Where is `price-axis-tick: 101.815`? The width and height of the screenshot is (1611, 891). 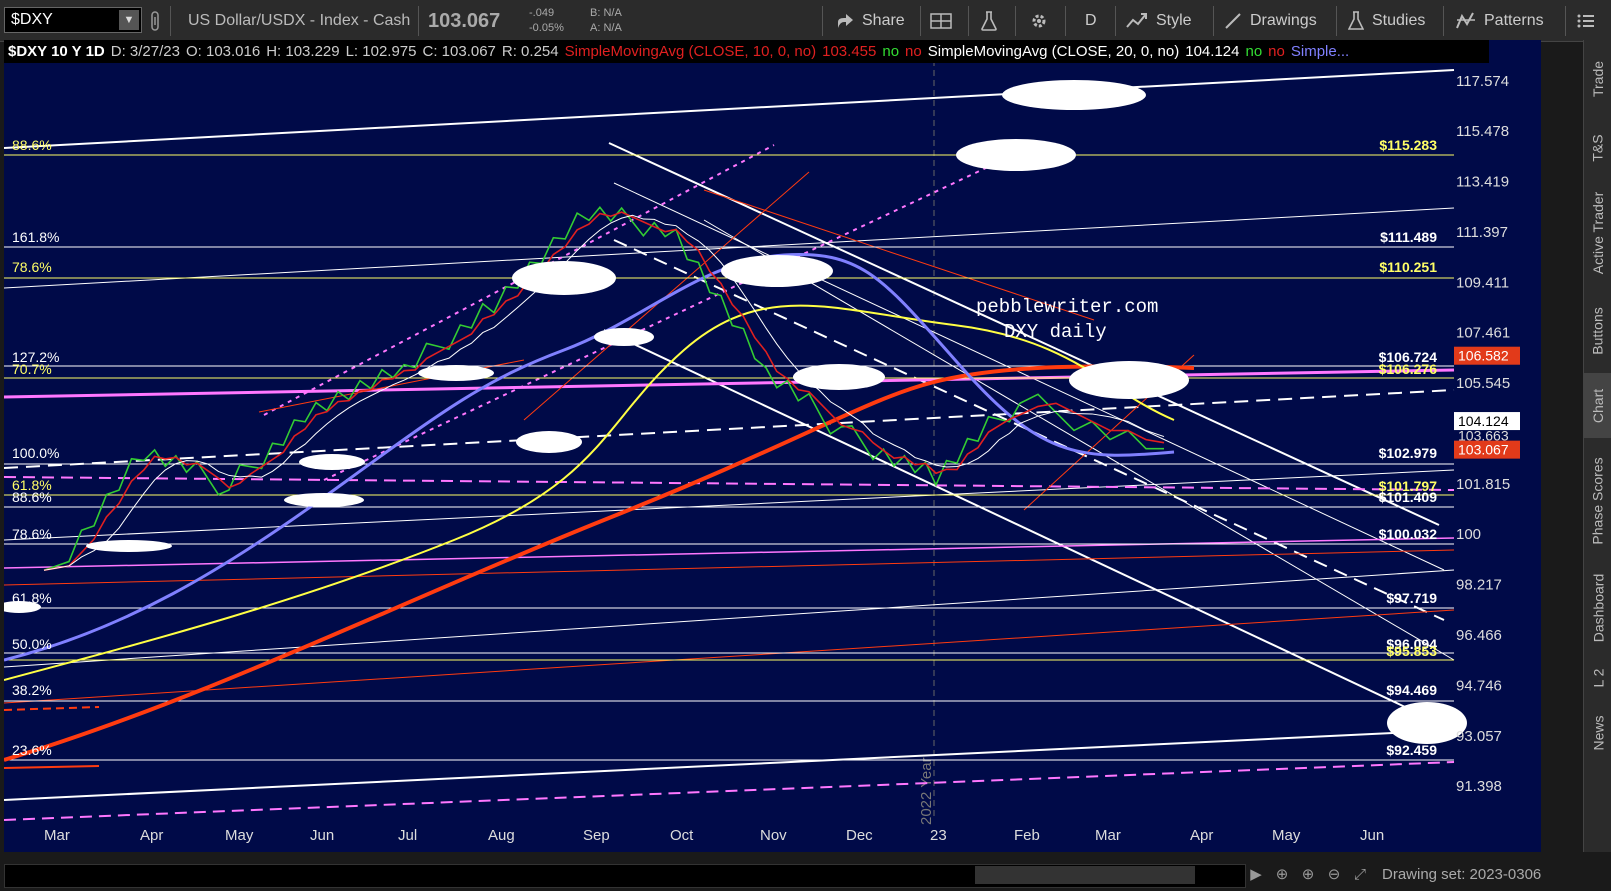 price-axis-tick: 101.815 is located at coordinates (1483, 484).